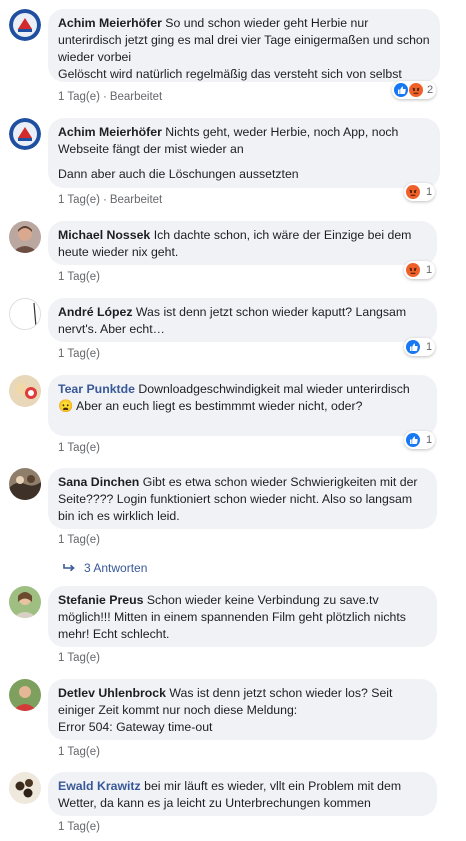 This screenshot has height=841, width=466. I want to click on comment-text-second-paragraph: Dann aber auch die Löschungen aussetzten, so click(178, 174).